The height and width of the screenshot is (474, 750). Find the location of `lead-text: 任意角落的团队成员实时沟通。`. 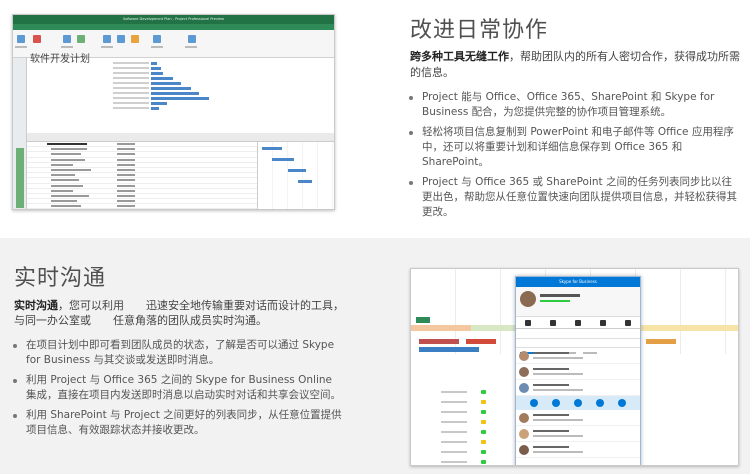

lead-text: 任意角落的团队成员实时沟通。 is located at coordinates (190, 320).